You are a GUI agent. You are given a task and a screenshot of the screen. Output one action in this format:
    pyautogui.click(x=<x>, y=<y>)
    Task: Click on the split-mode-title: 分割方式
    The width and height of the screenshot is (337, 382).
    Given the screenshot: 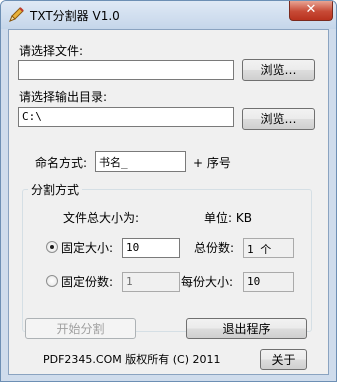 What is the action you would take?
    pyautogui.click(x=55, y=189)
    